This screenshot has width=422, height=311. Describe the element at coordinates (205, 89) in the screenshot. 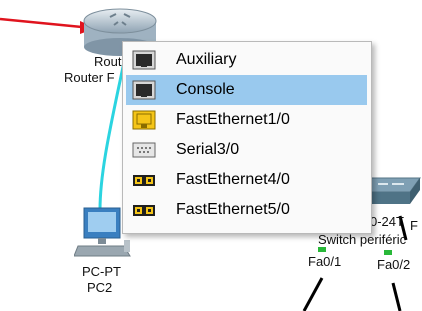

I see `menu-item-label: Console` at that location.